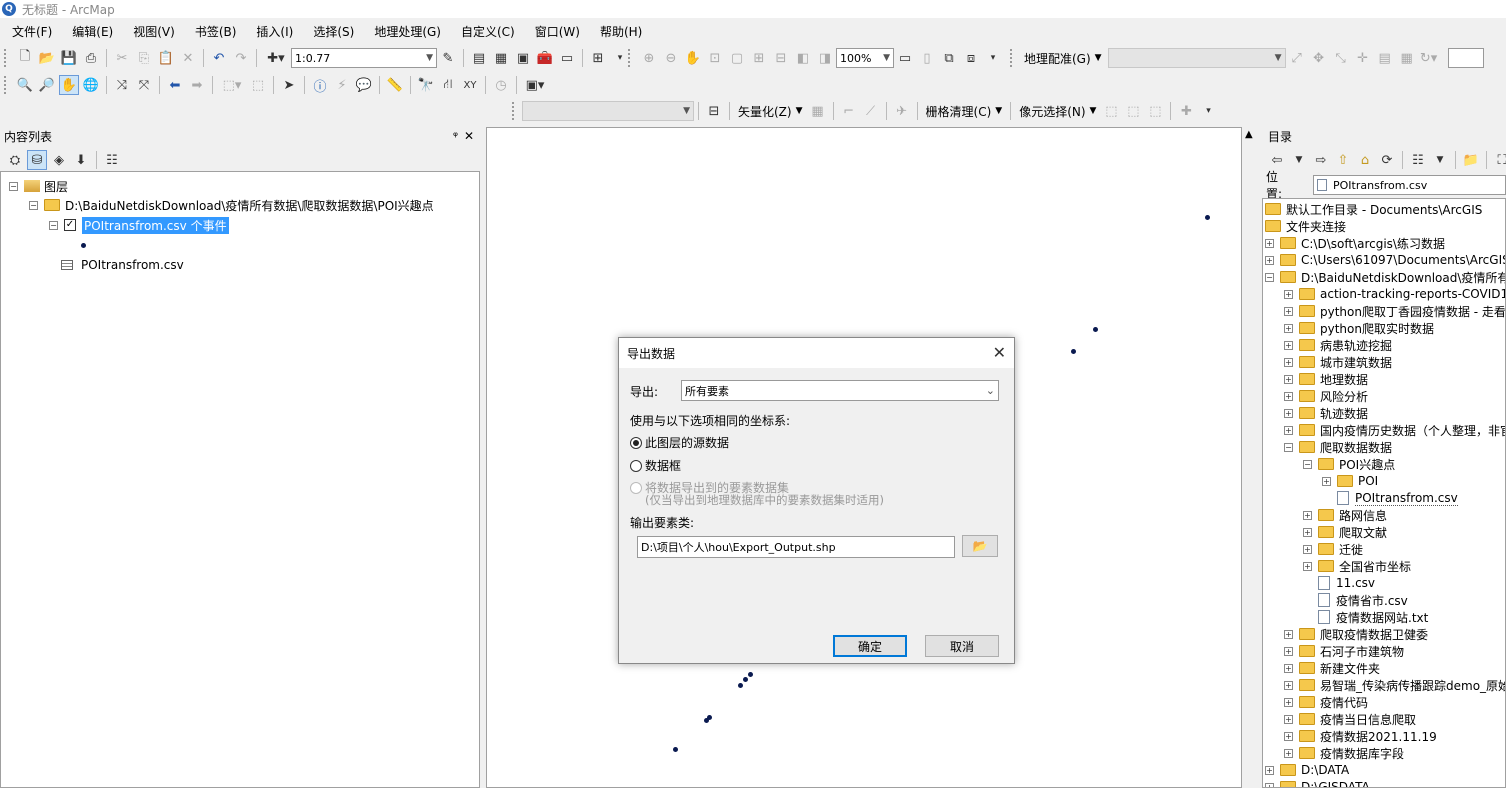 The image size is (1506, 788). What do you see at coordinates (1499, 160) in the screenshot?
I see `tree-options-icon: ⛶` at bounding box center [1499, 160].